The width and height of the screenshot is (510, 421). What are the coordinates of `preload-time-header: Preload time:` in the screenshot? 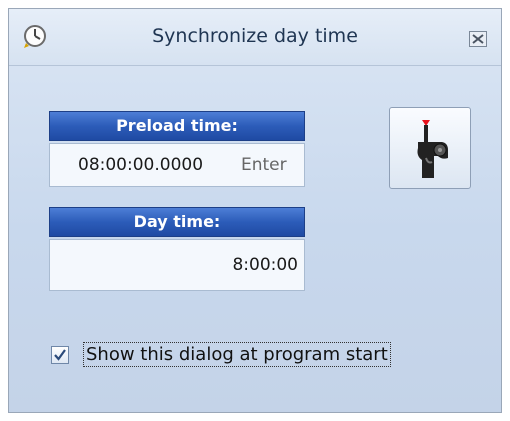 It's located at (177, 126).